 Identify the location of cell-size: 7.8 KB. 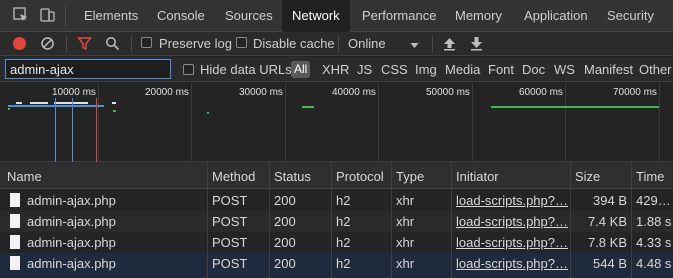
(607, 242).